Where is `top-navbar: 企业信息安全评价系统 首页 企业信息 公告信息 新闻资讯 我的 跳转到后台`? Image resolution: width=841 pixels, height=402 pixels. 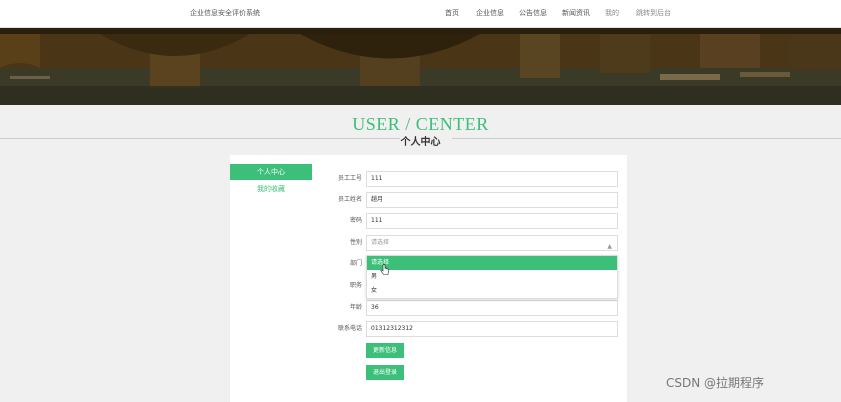
top-navbar: 企业信息安全评价系统 首页 企业信息 公告信息 新闻资讯 我的 跳转到后台 is located at coordinates (420, 14).